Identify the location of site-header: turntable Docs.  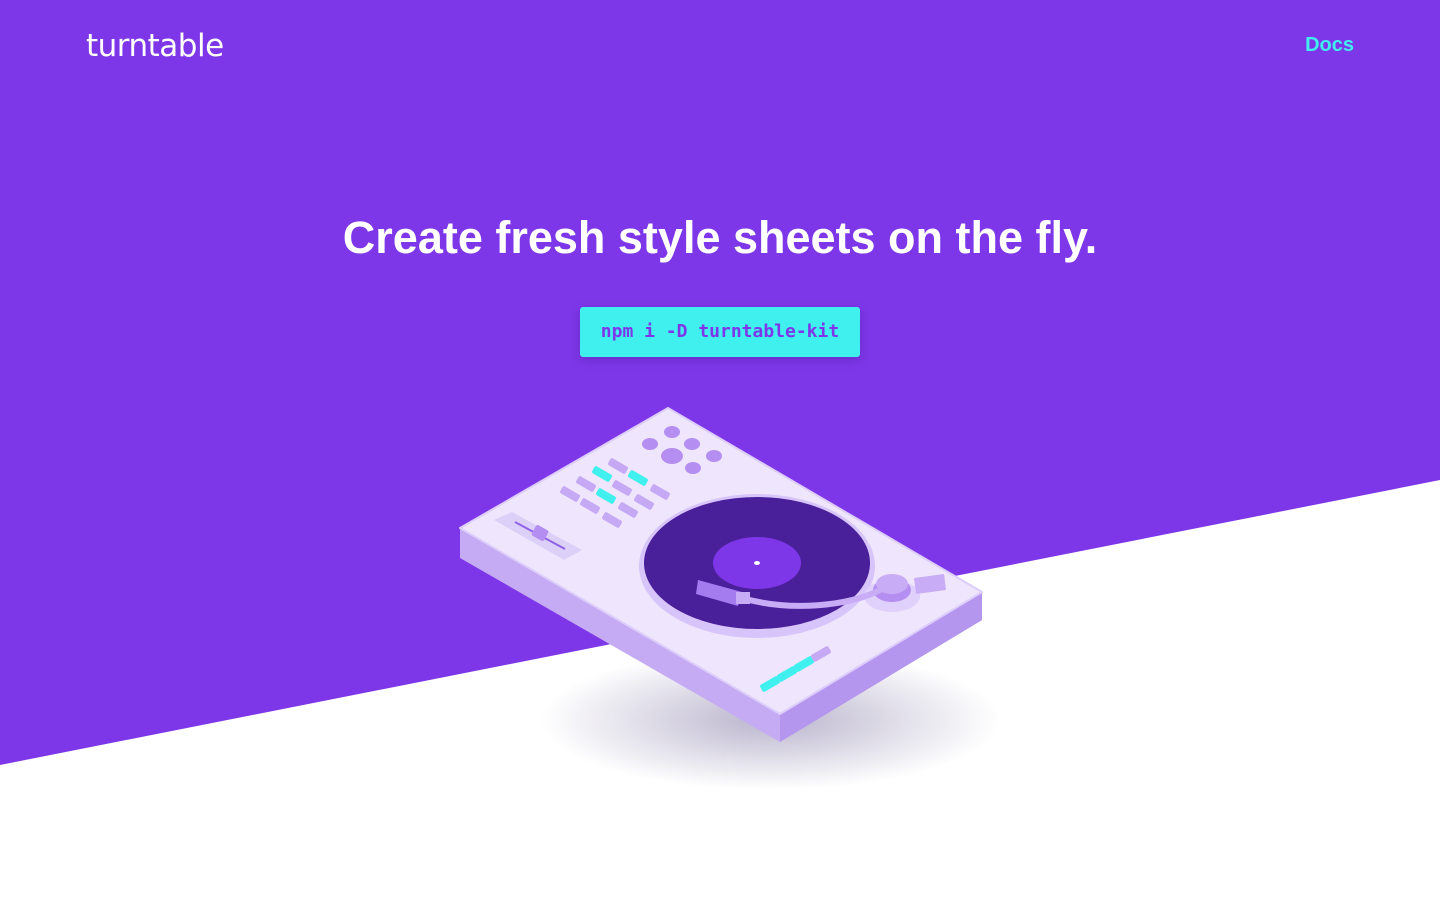
(720, 46).